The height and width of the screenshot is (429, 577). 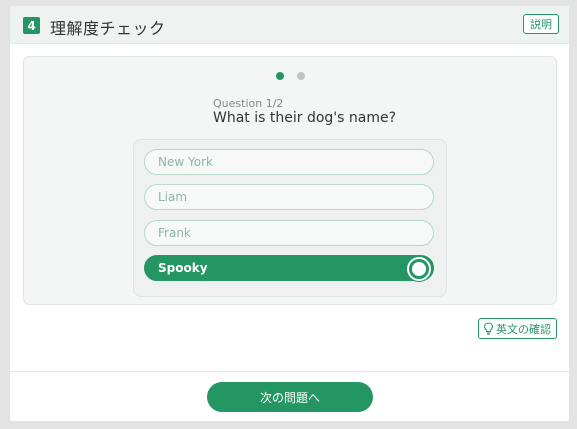 I want to click on question-number-label: Question 1/2, so click(x=248, y=103).